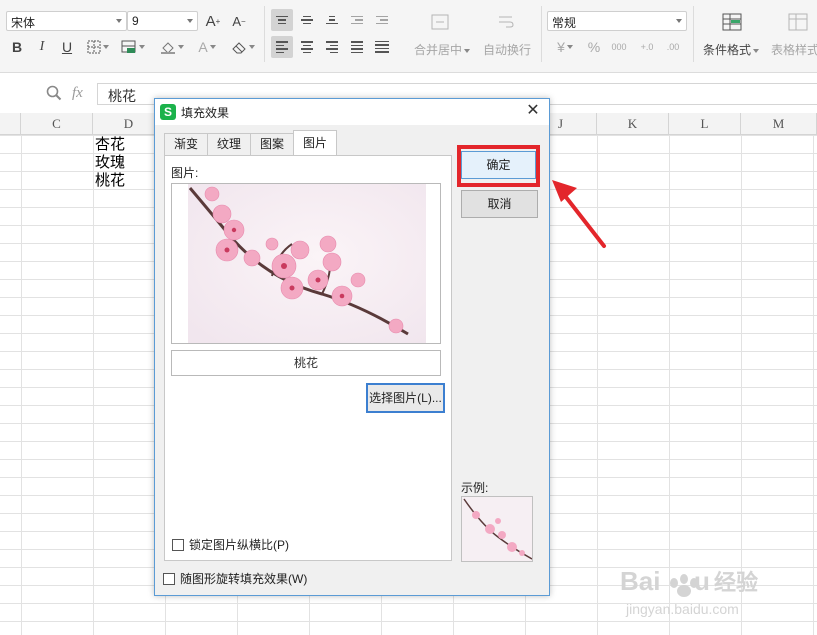 The image size is (817, 635). Describe the element at coordinates (332, 20) in the screenshot. I see `align-bottom-icon` at that location.